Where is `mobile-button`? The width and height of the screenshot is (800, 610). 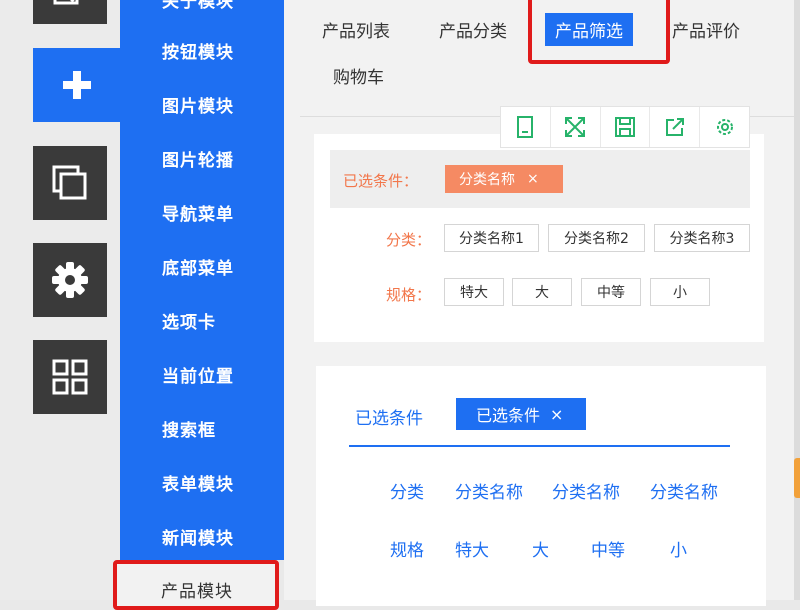
mobile-button is located at coordinates (526, 127).